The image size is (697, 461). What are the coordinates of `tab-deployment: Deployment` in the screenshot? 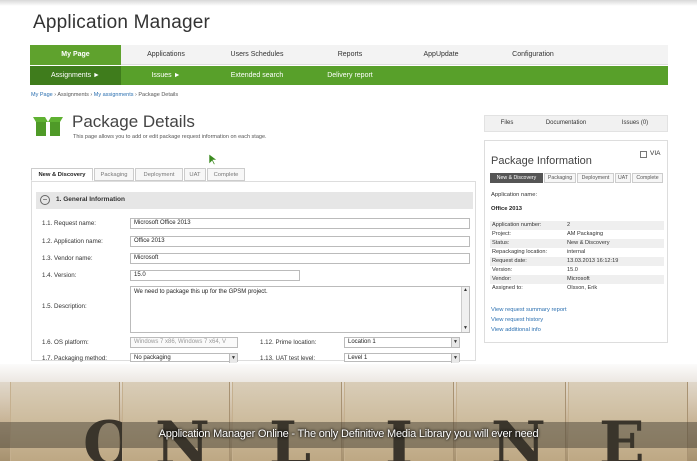 It's located at (159, 174).